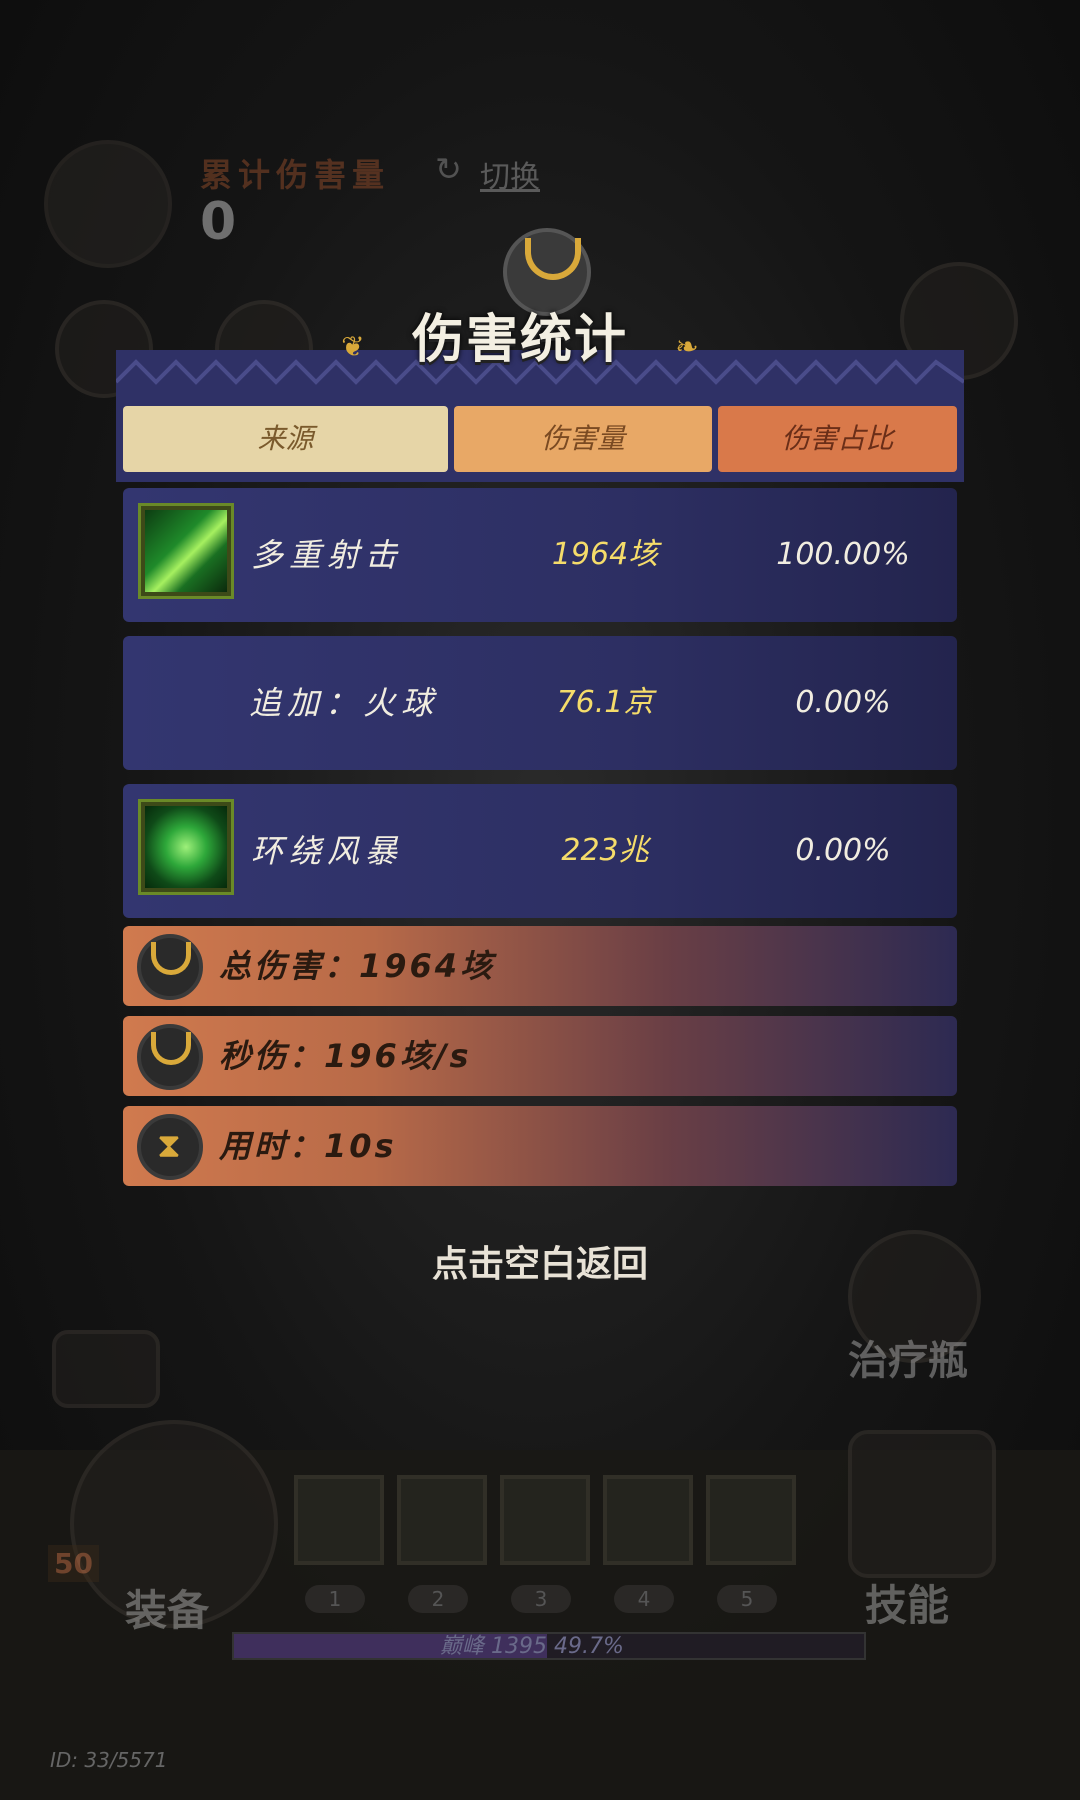 This screenshot has height=1800, width=1080. I want to click on tab-ratio: 伤害占比, so click(837, 439).